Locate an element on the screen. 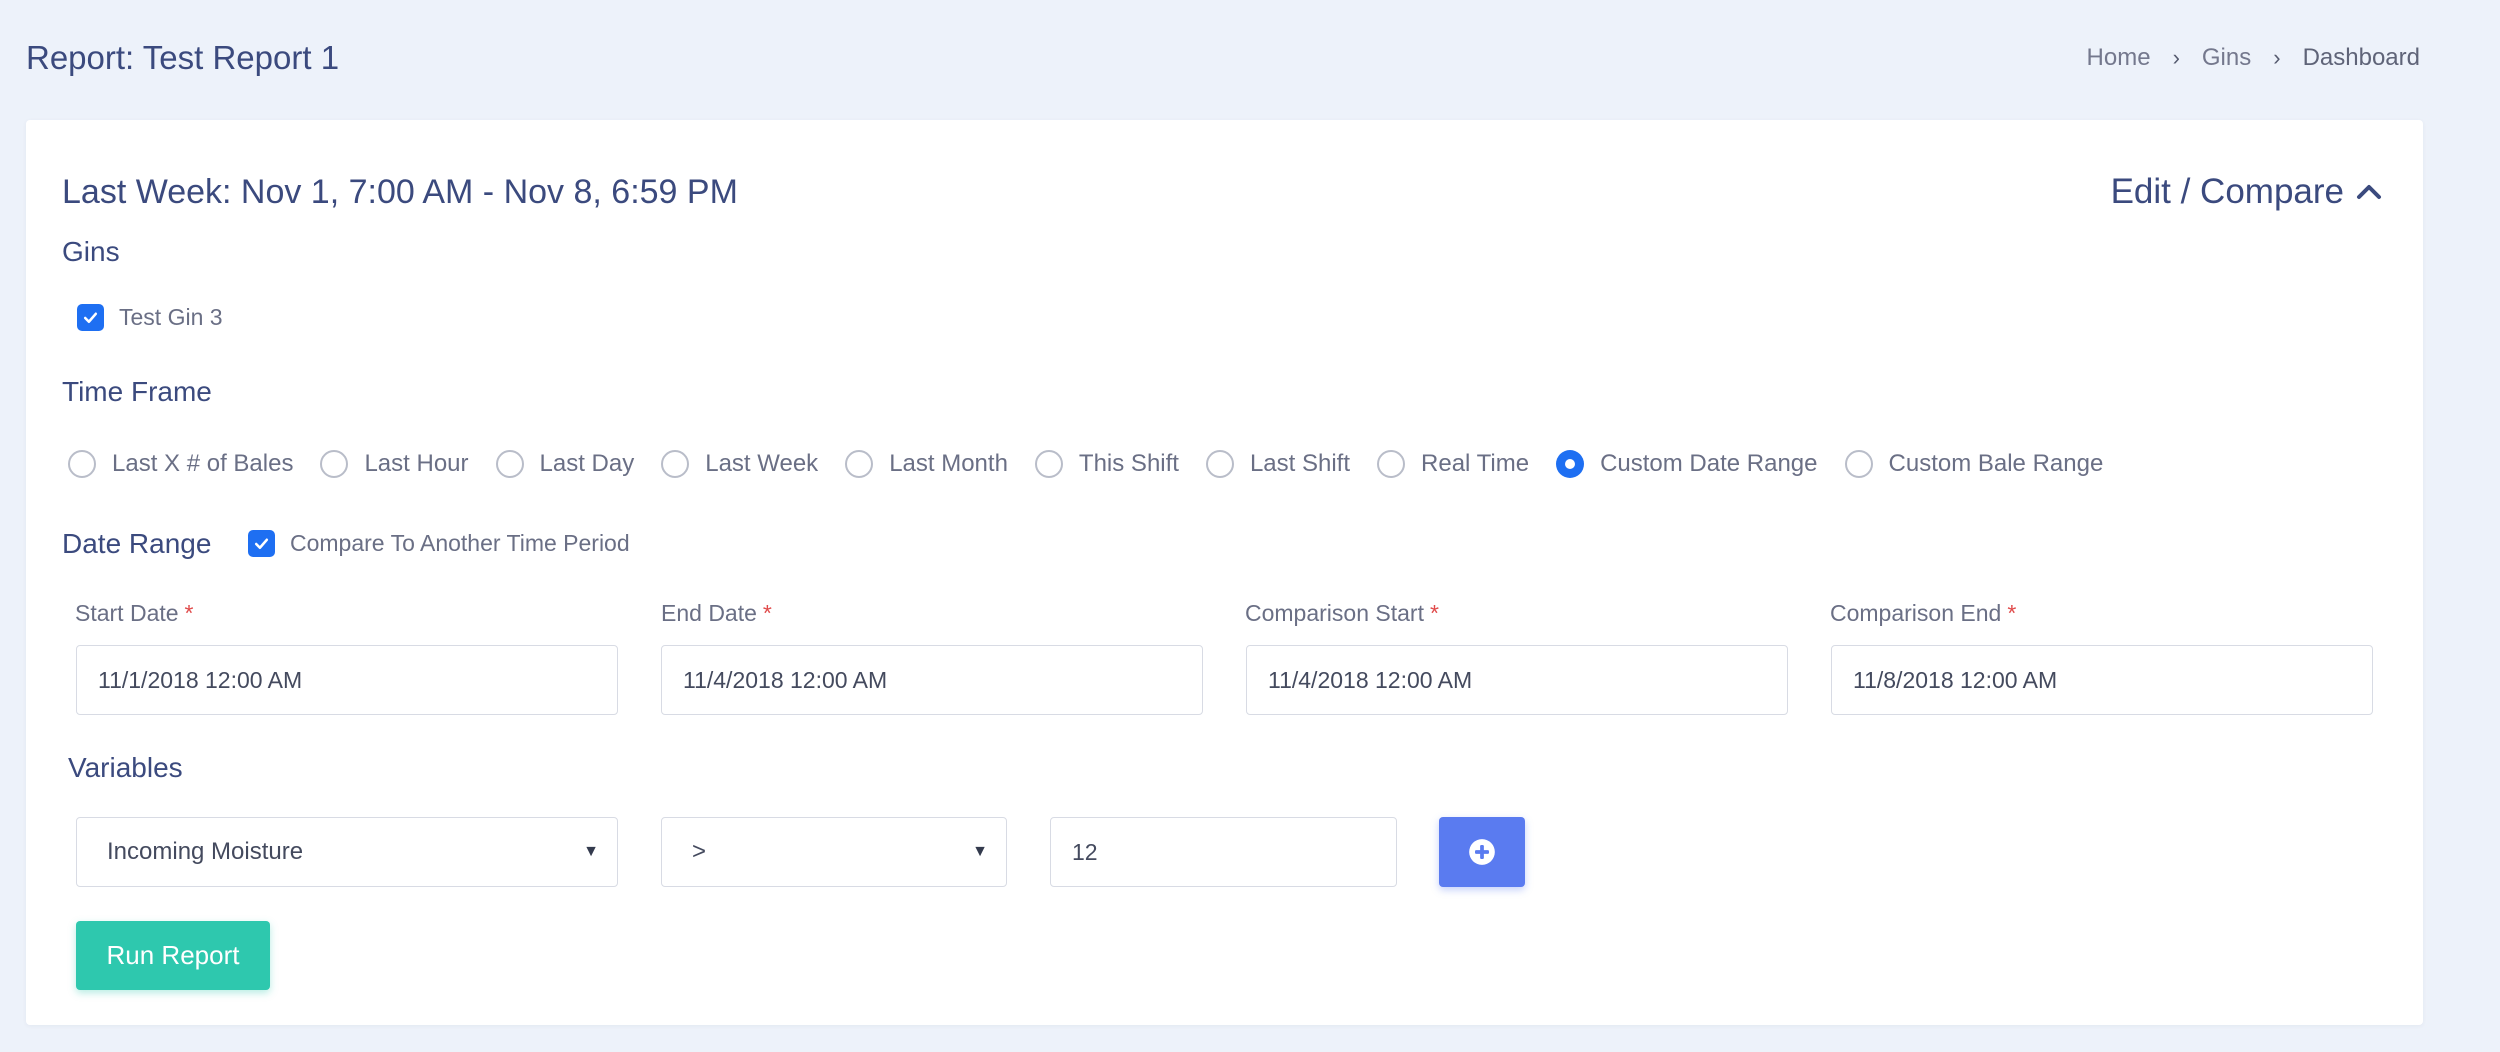  time-frame-label: Time Frame is located at coordinates (137, 391).